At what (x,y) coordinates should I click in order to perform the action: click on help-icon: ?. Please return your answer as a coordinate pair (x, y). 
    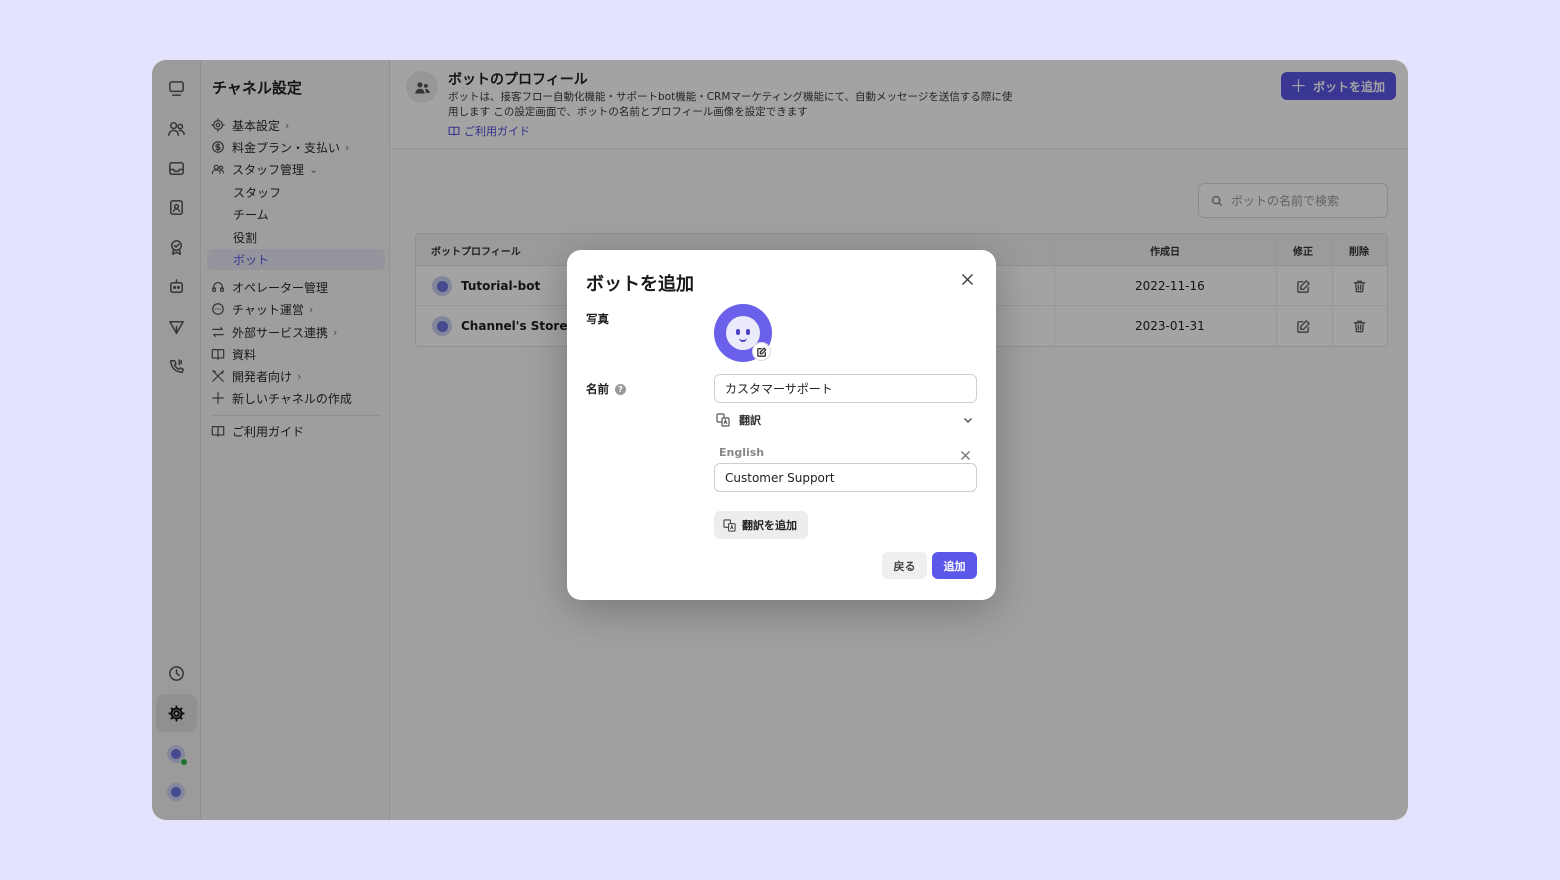
    Looking at the image, I should click on (620, 389).